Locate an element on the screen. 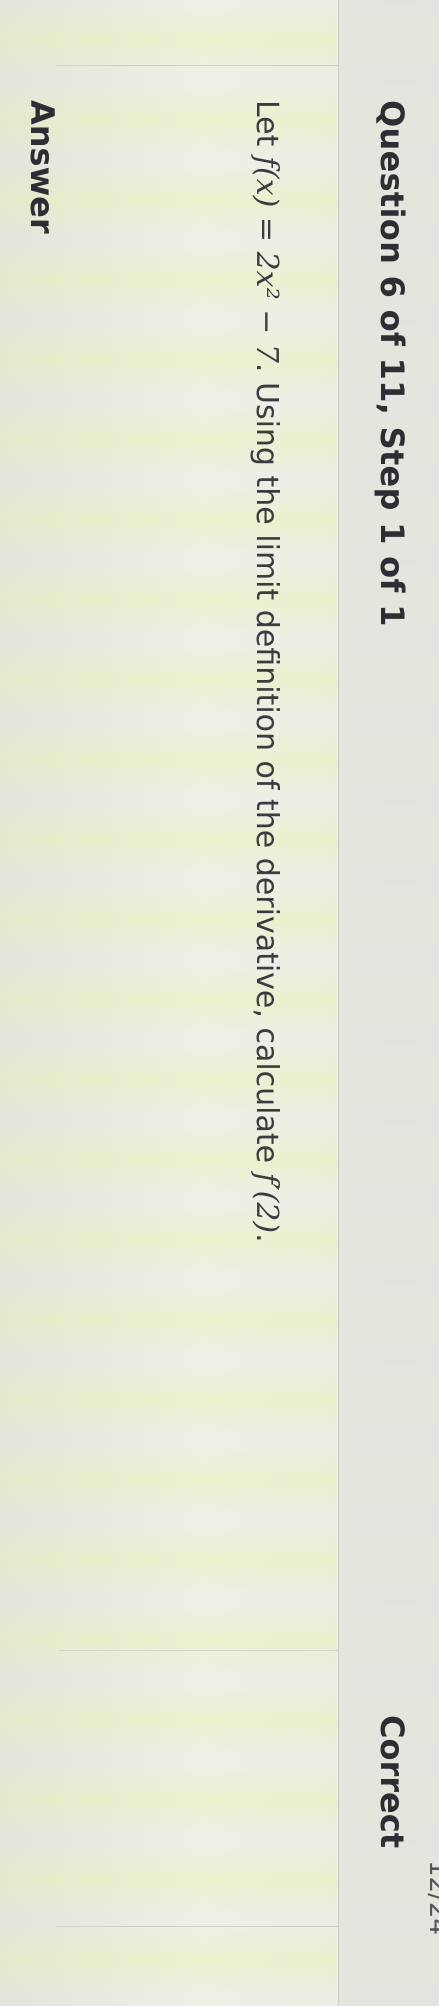  question-prefix: Let is located at coordinates (266, 128).